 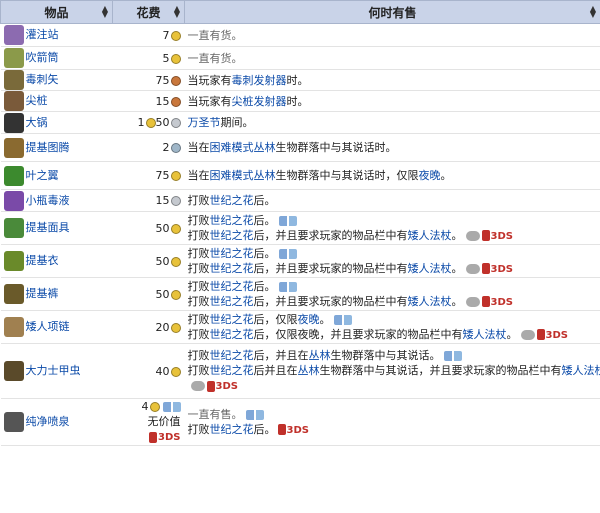 I want to click on cost-value: 50, so click(x=162, y=261).